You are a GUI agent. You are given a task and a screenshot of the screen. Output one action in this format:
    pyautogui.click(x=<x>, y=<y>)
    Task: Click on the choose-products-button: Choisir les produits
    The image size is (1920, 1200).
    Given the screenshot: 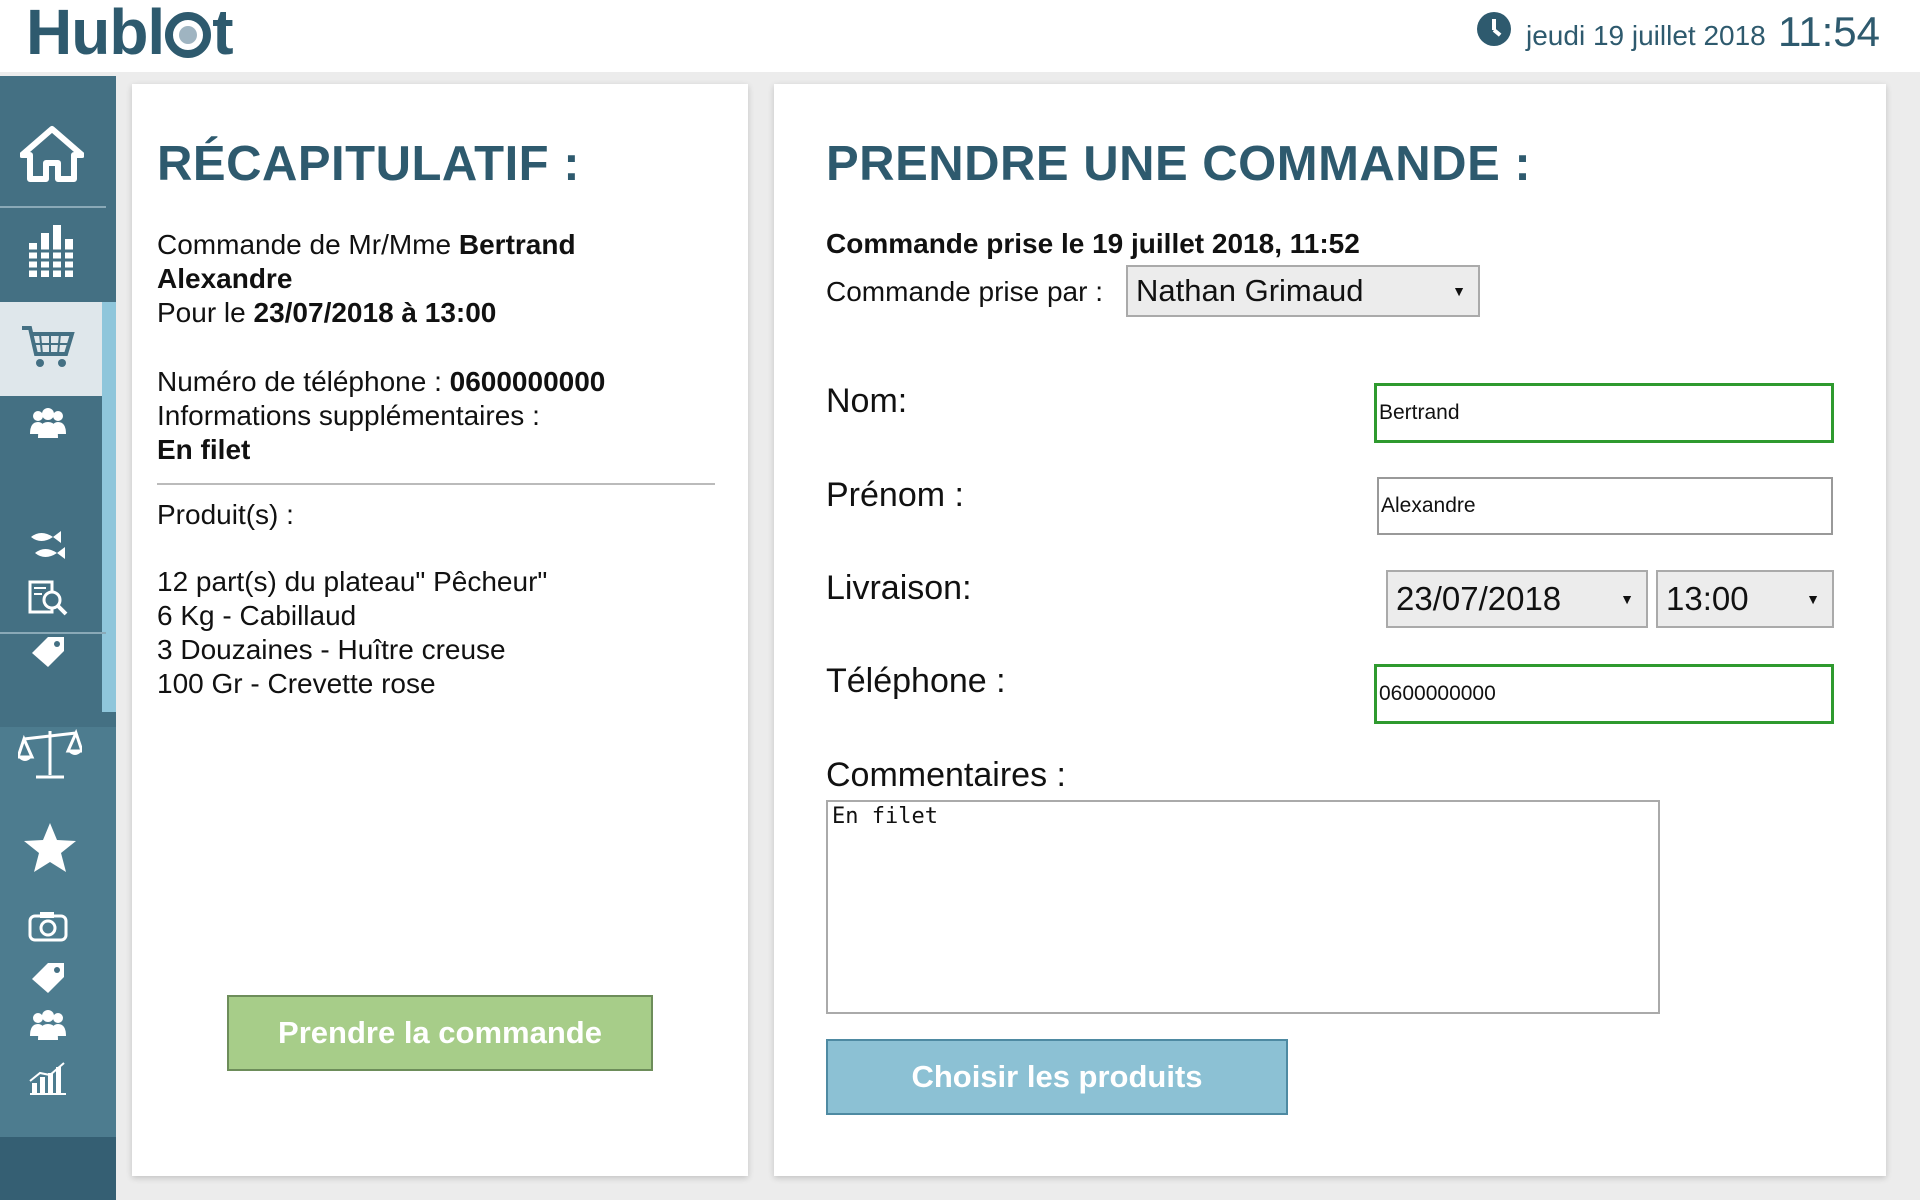 What is the action you would take?
    pyautogui.click(x=1057, y=1077)
    